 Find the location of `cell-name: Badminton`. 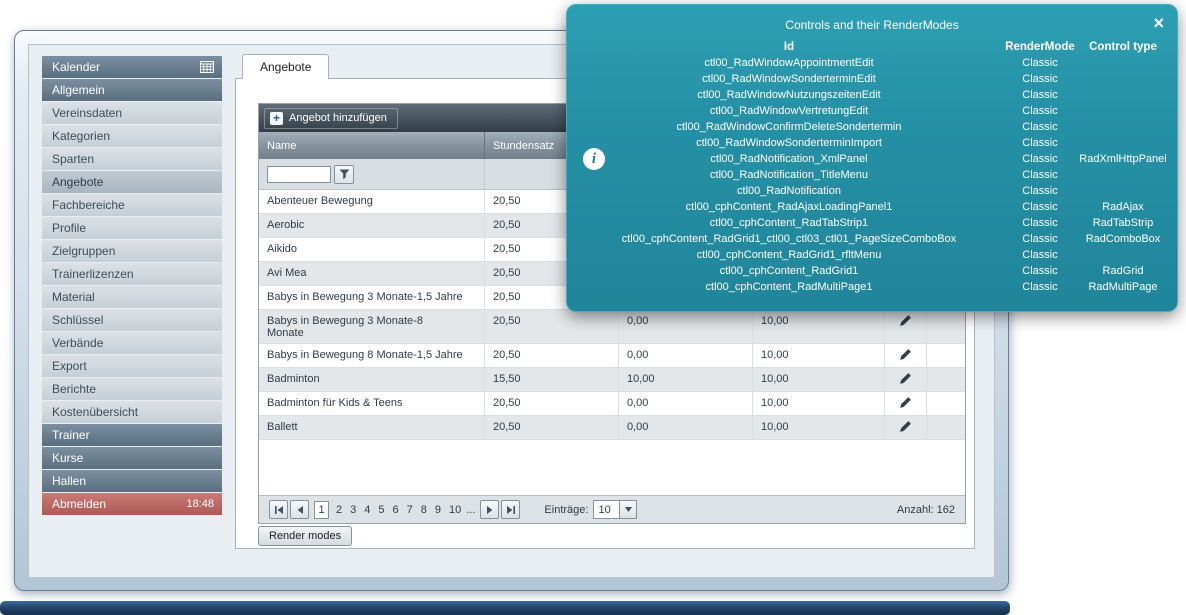

cell-name: Badminton is located at coordinates (293, 379).